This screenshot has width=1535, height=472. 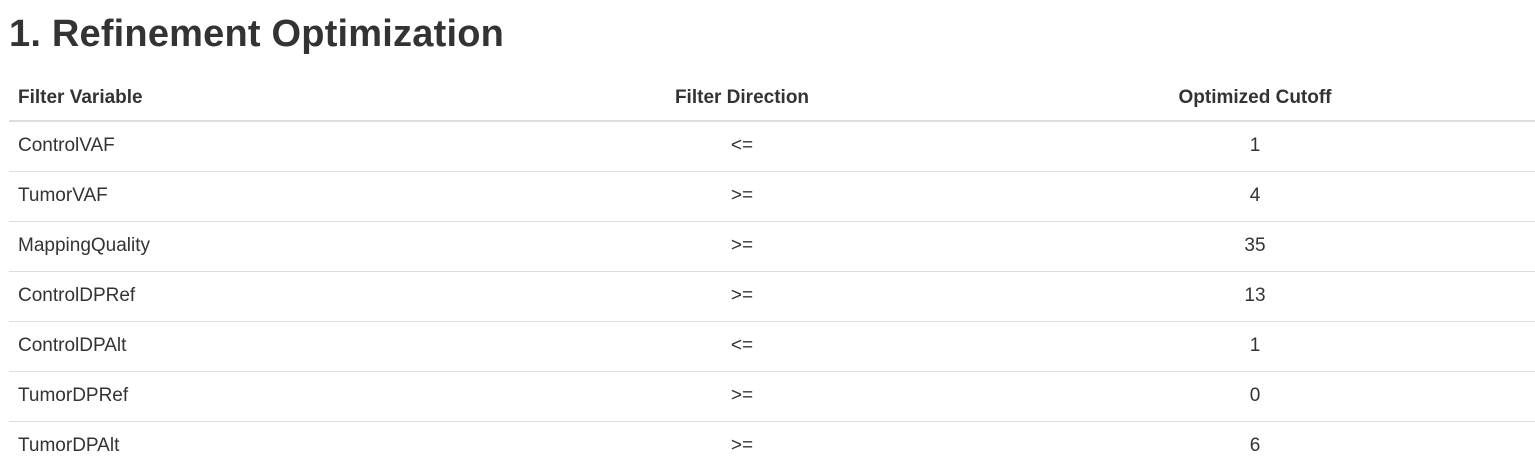 What do you see at coordinates (259, 445) in the screenshot?
I see `cell-filter-variable: TumorDPAlt` at bounding box center [259, 445].